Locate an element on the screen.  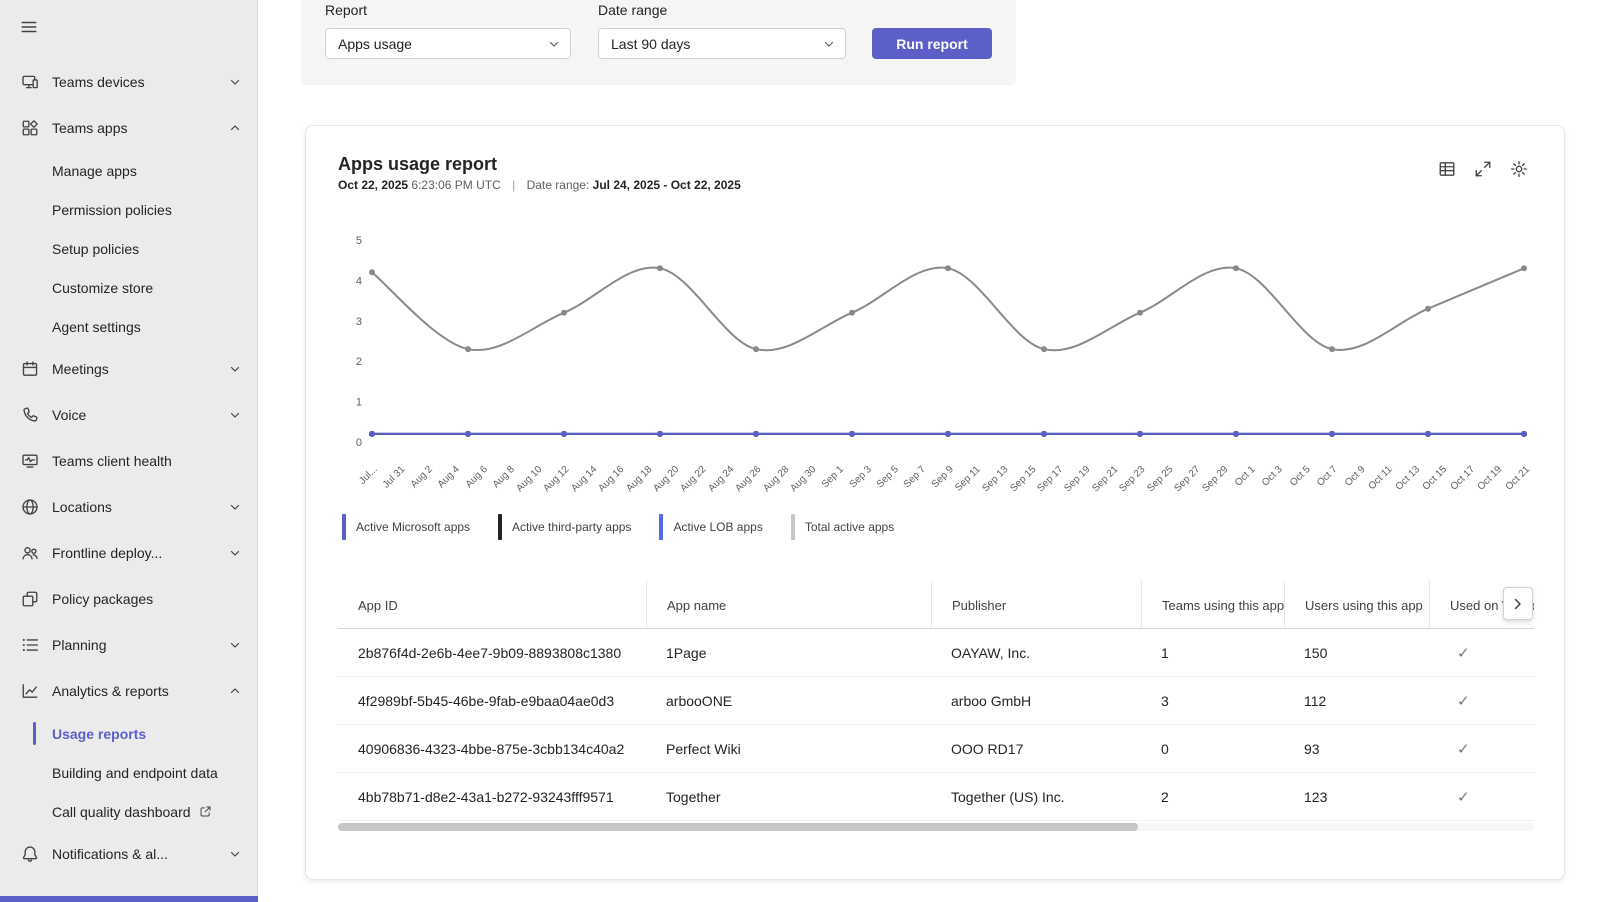
cell-app-name: Perfect Wiki is located at coordinates (703, 748).